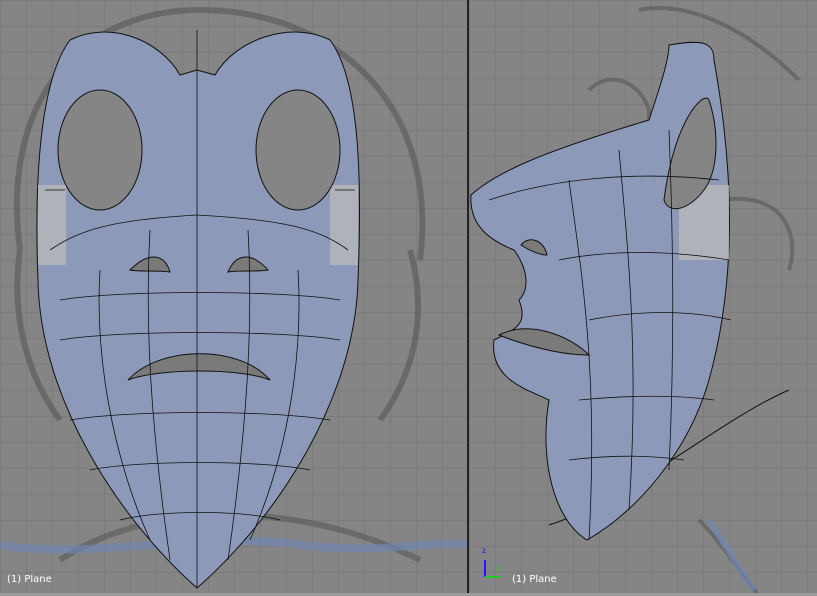  Describe the element at coordinates (498, 568) in the screenshot. I see `axis-y-label: y` at that location.